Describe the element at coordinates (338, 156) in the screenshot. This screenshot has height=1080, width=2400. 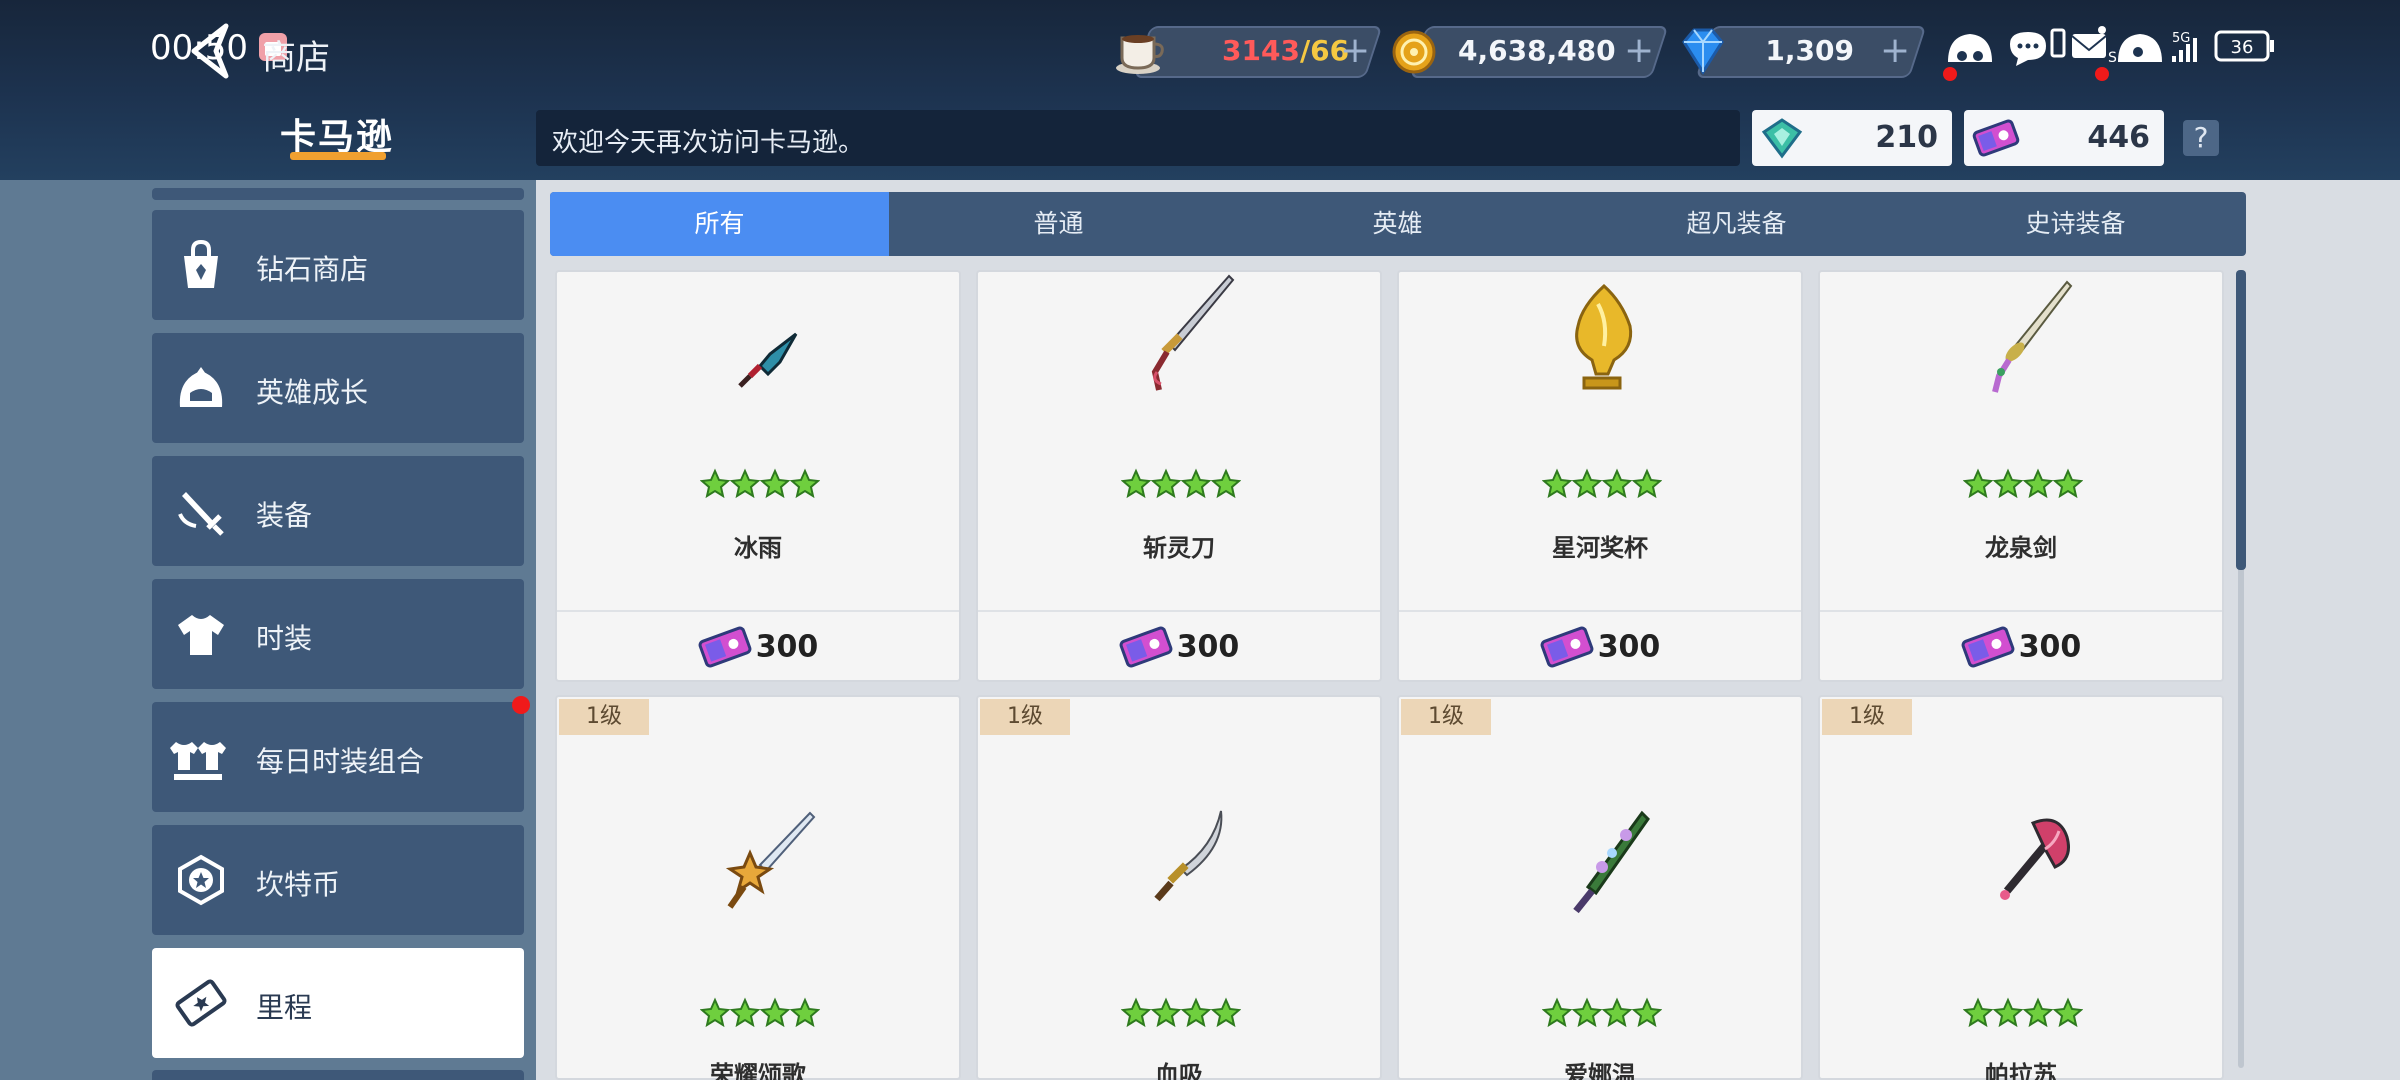
I see `logo-underline` at that location.